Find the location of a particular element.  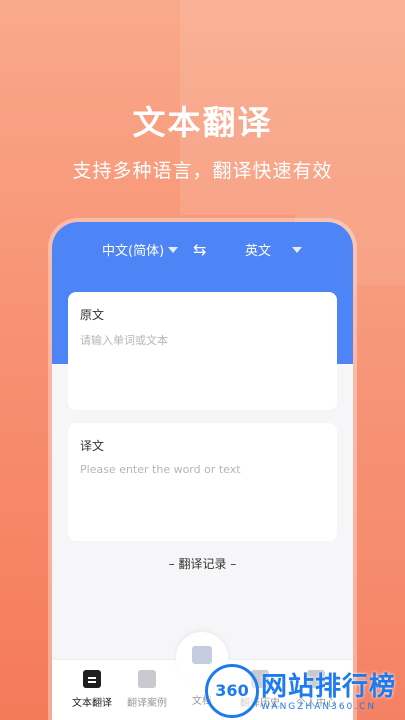

text-translate-icon is located at coordinates (92, 679).